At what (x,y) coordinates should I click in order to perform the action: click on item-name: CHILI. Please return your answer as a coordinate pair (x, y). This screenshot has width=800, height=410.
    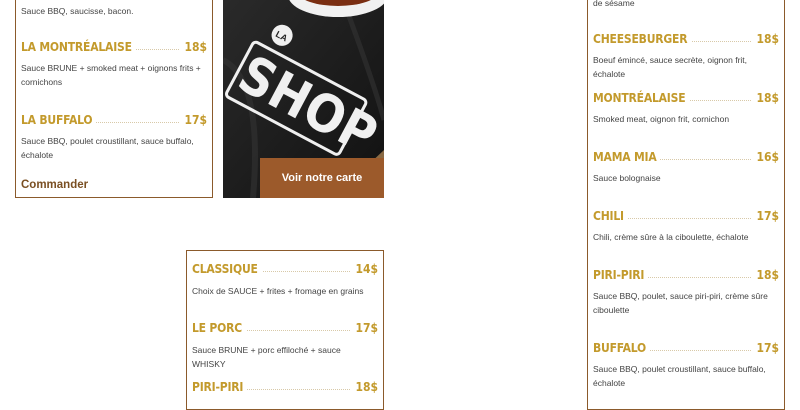
    Looking at the image, I should click on (610, 216).